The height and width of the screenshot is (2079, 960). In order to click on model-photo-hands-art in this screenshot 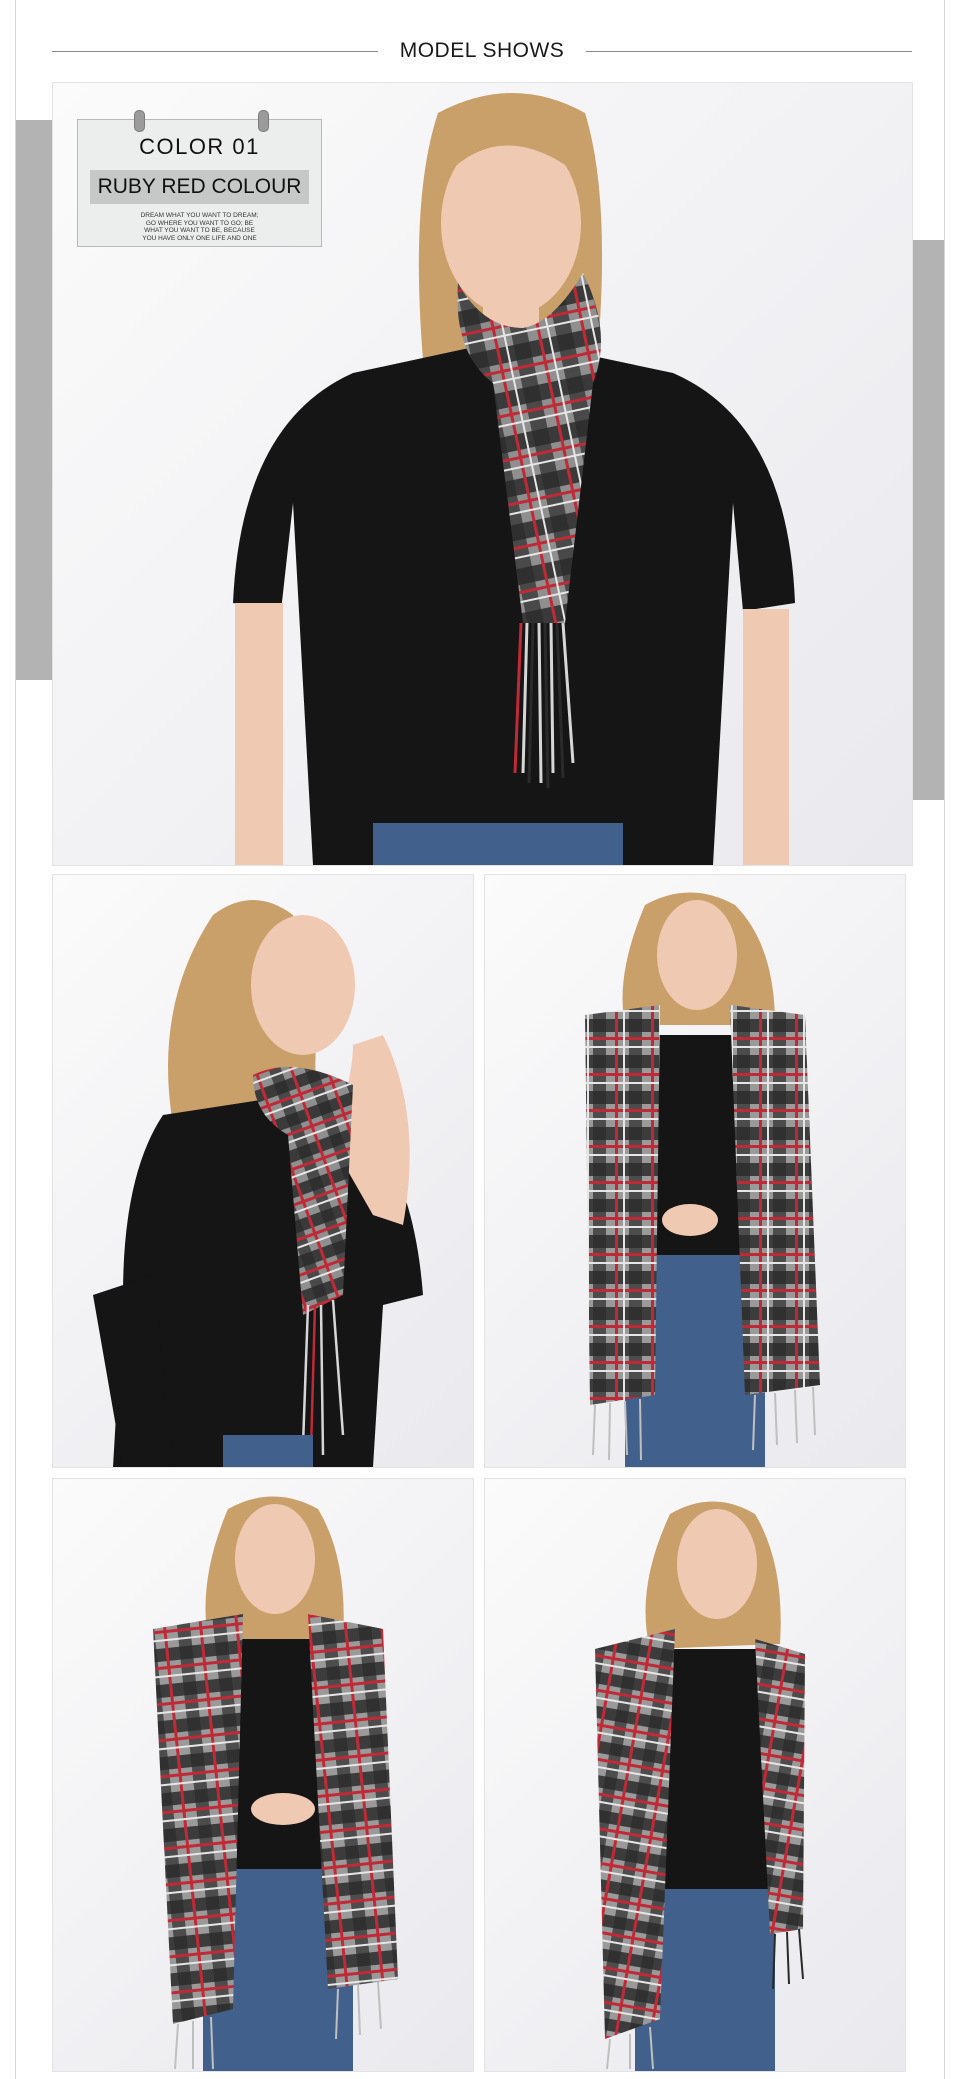, I will do `click(275, 1783)`.